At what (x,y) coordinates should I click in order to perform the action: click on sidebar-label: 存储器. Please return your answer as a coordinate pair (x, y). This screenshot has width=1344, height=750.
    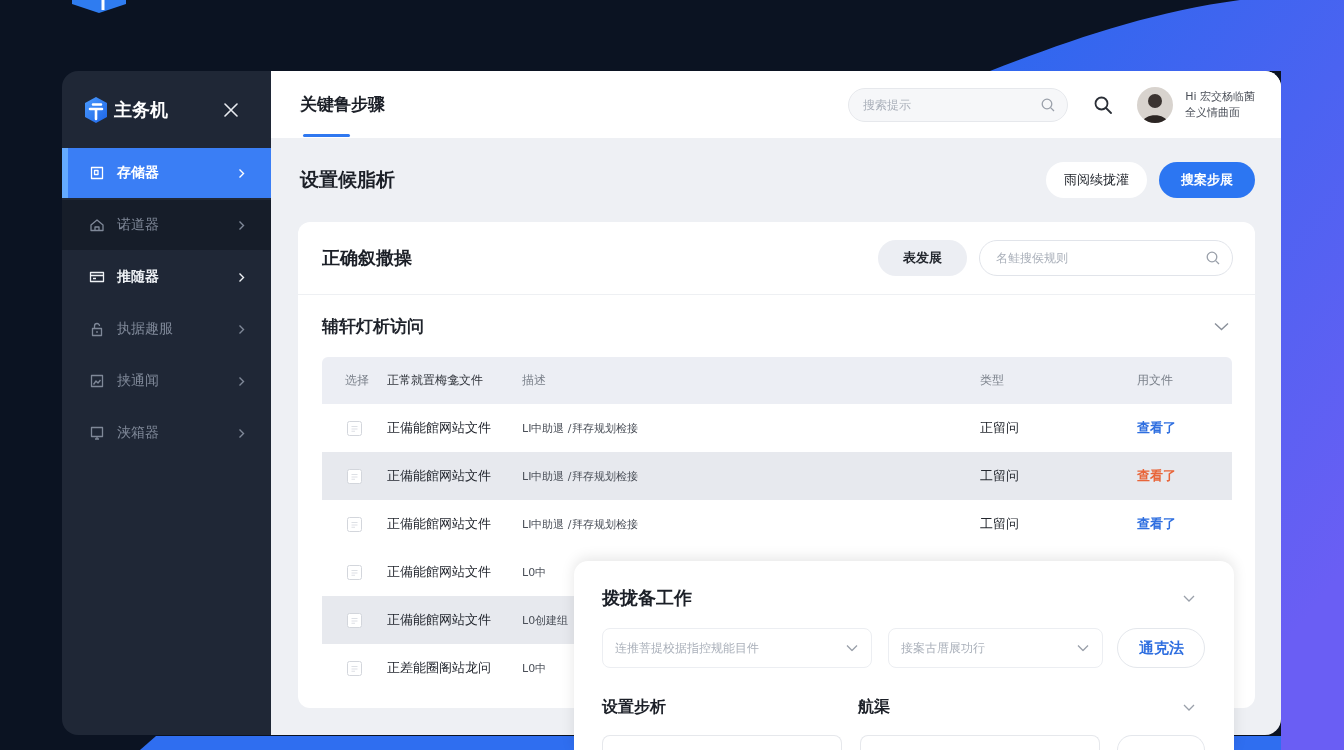
    Looking at the image, I should click on (138, 173).